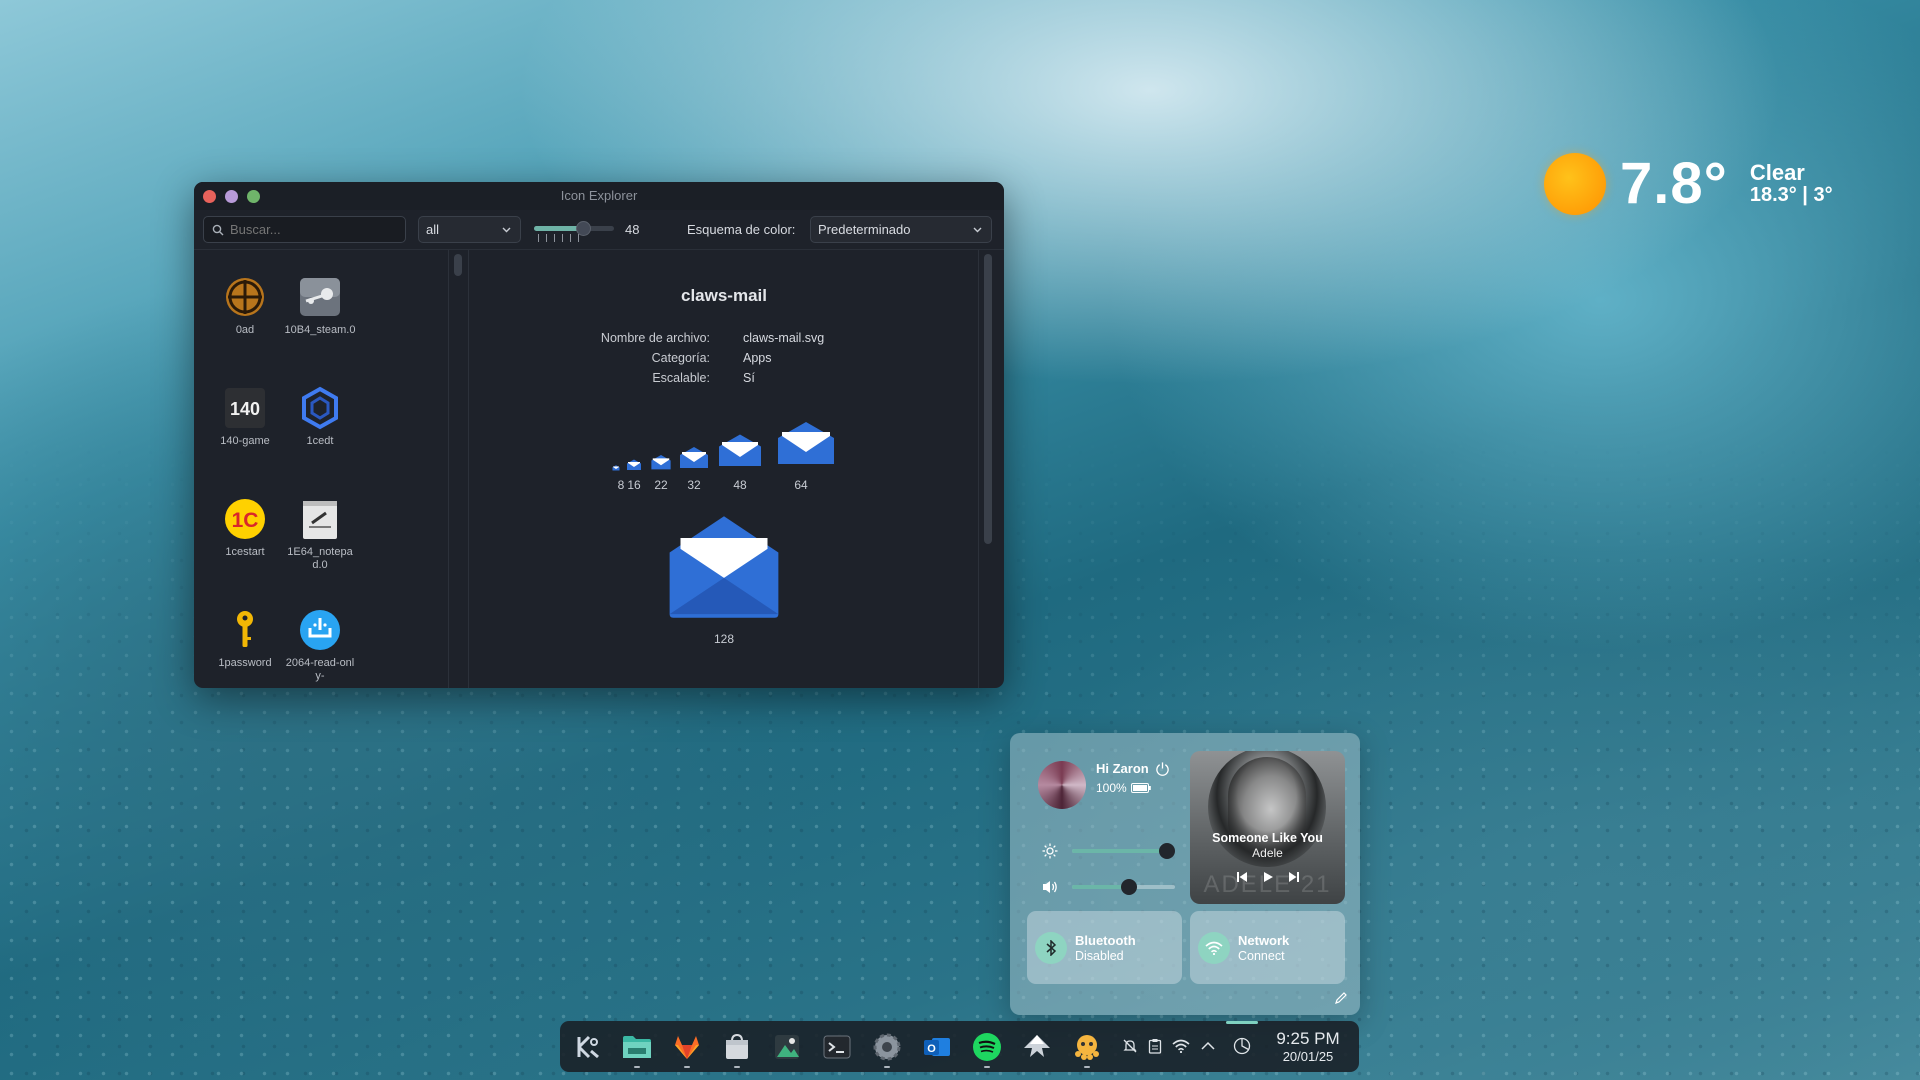  I want to click on titlebar: Icon Explorer, so click(599, 196).